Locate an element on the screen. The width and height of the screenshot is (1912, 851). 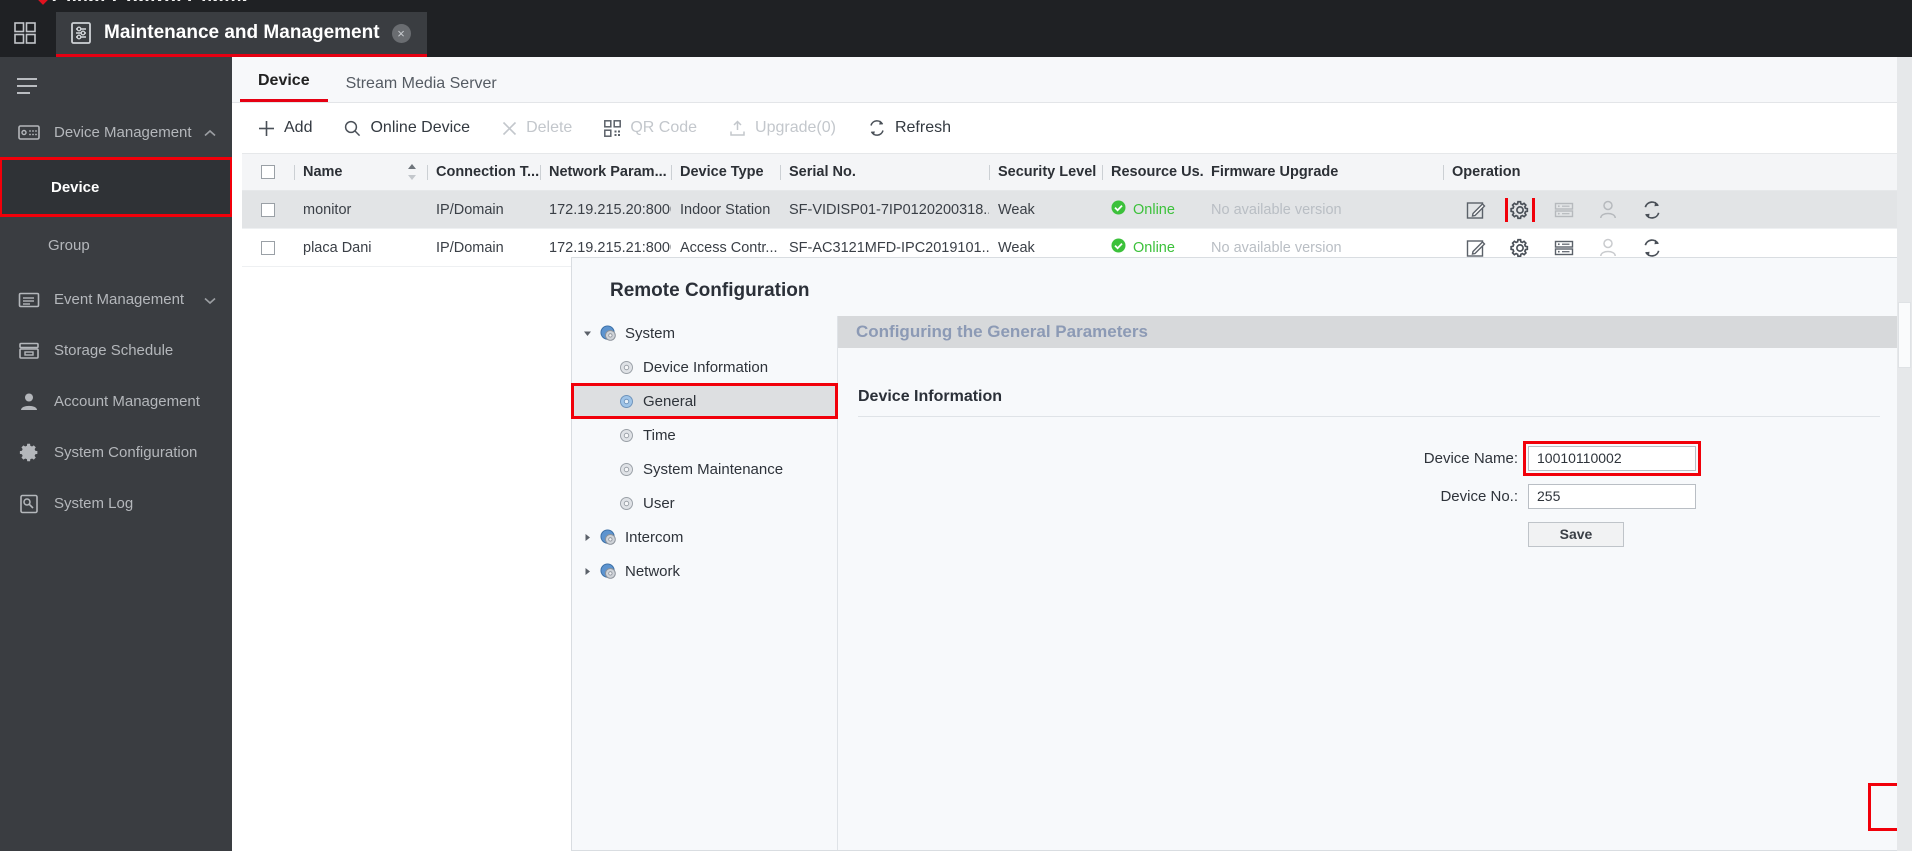
column-header-serial-no: Serial No. is located at coordinates (885, 172).